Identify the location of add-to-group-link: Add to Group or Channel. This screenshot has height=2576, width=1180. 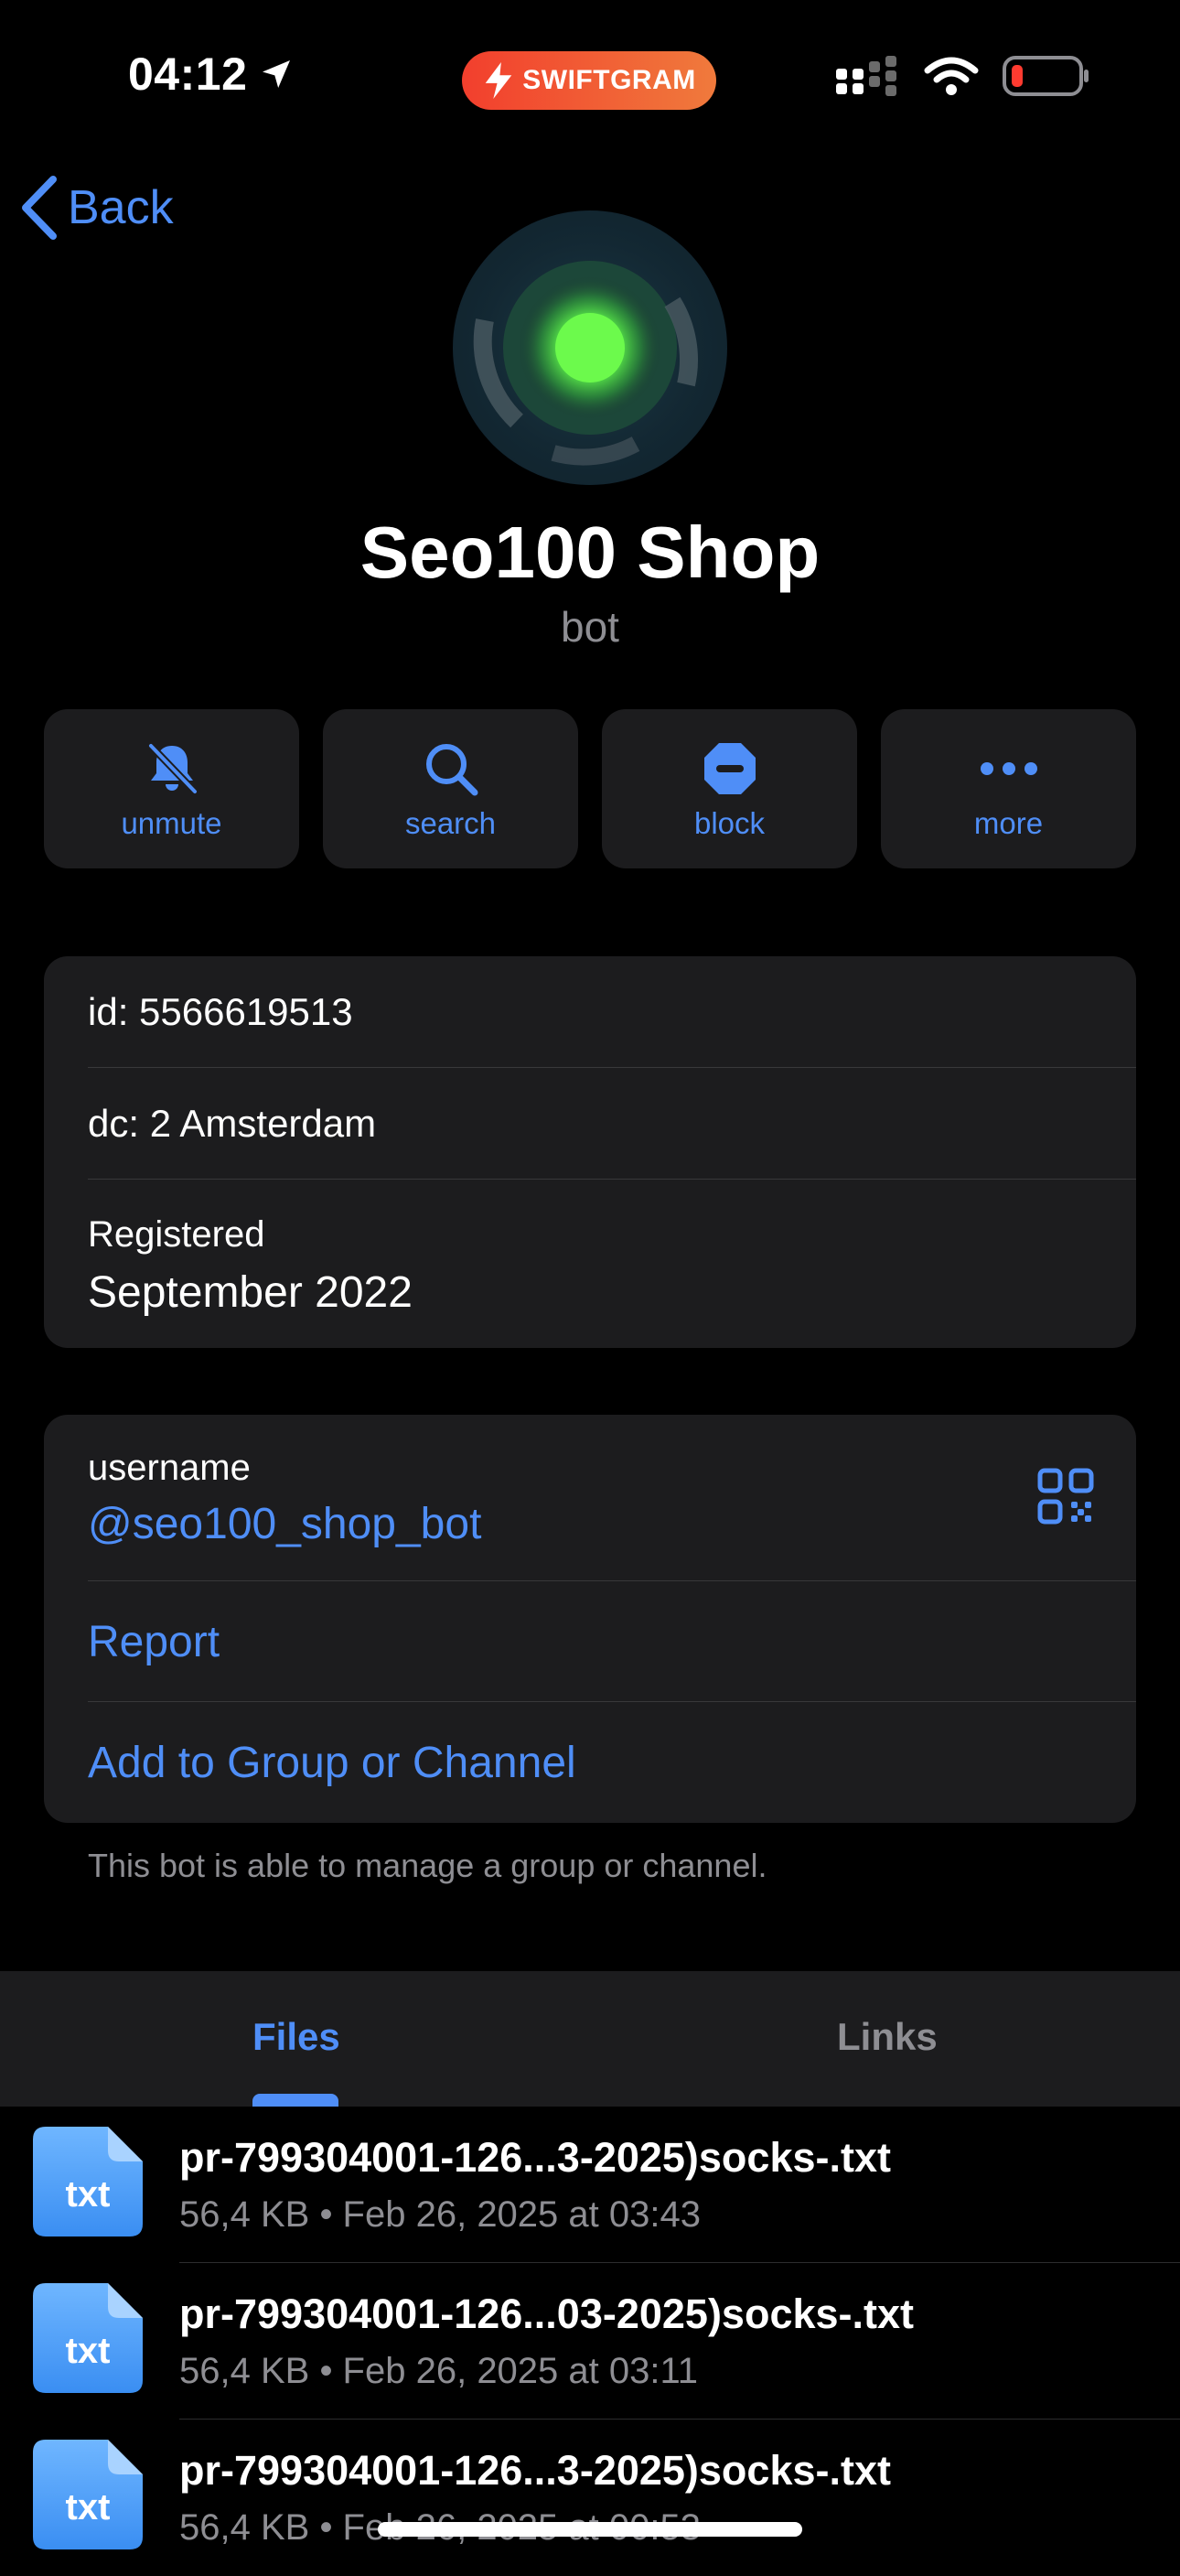
(332, 1763).